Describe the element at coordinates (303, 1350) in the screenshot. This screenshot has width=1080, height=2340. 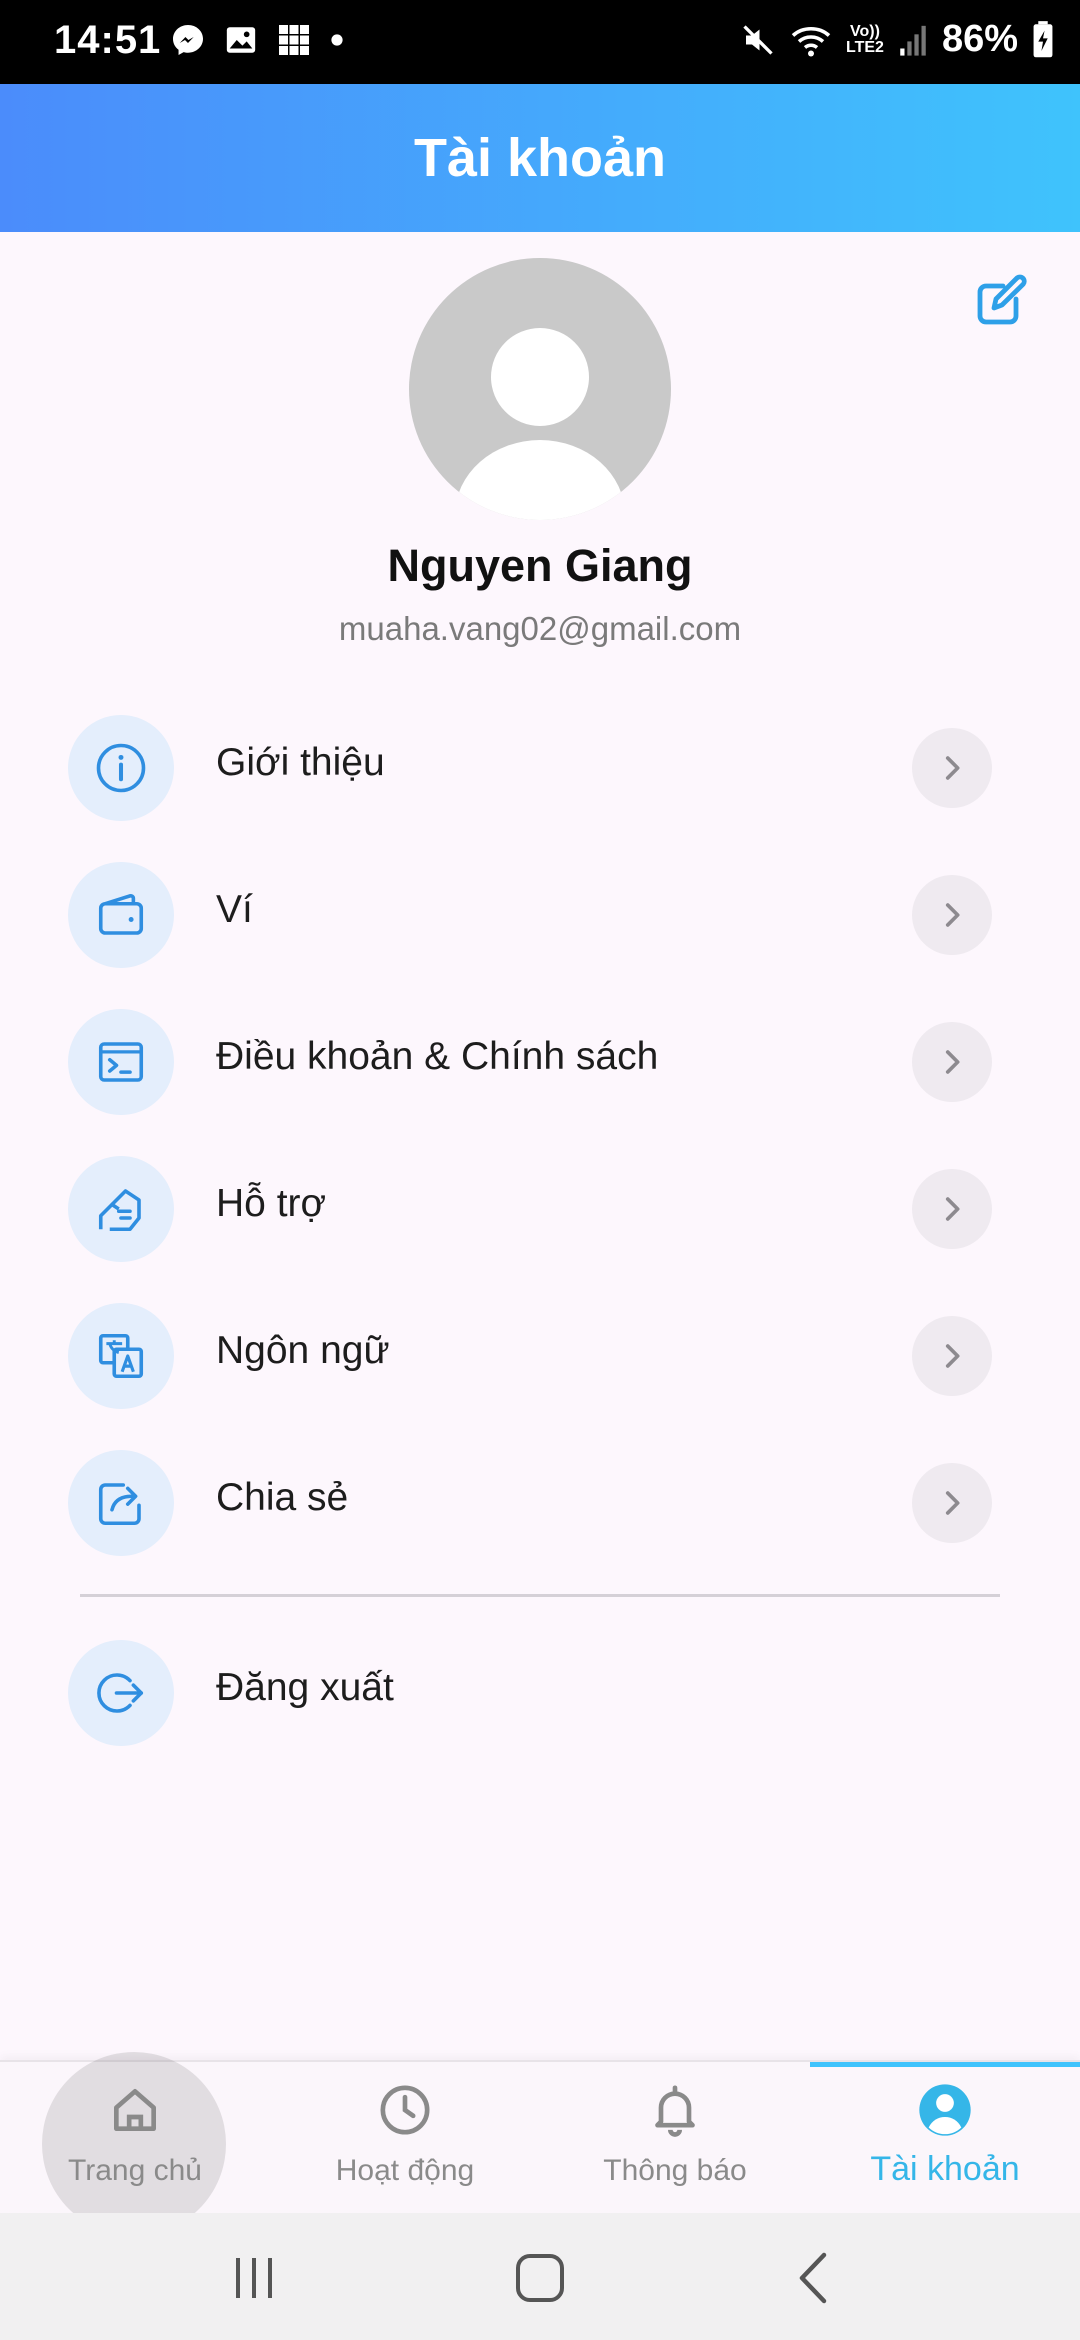
I see `menu-label-language: Ngôn ngữ` at that location.